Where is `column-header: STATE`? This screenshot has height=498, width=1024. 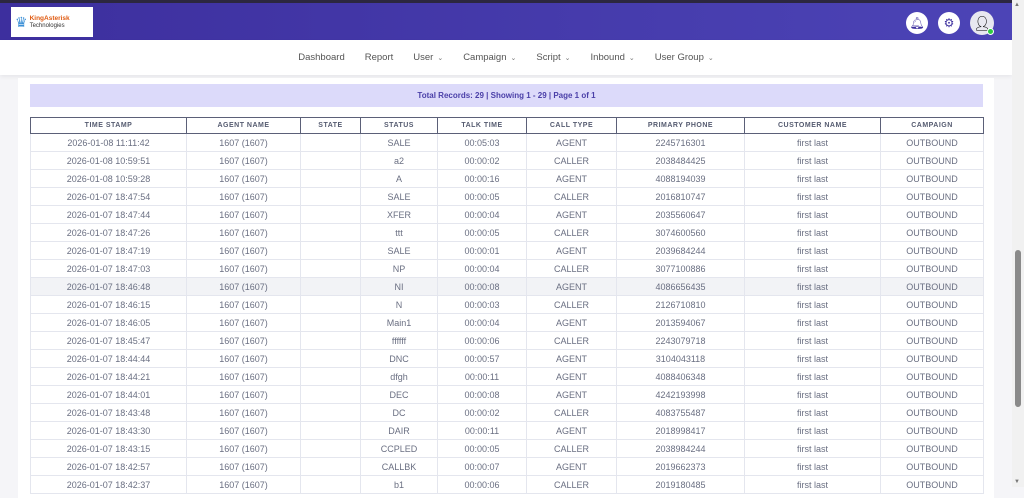
column-header: STATE is located at coordinates (330, 125).